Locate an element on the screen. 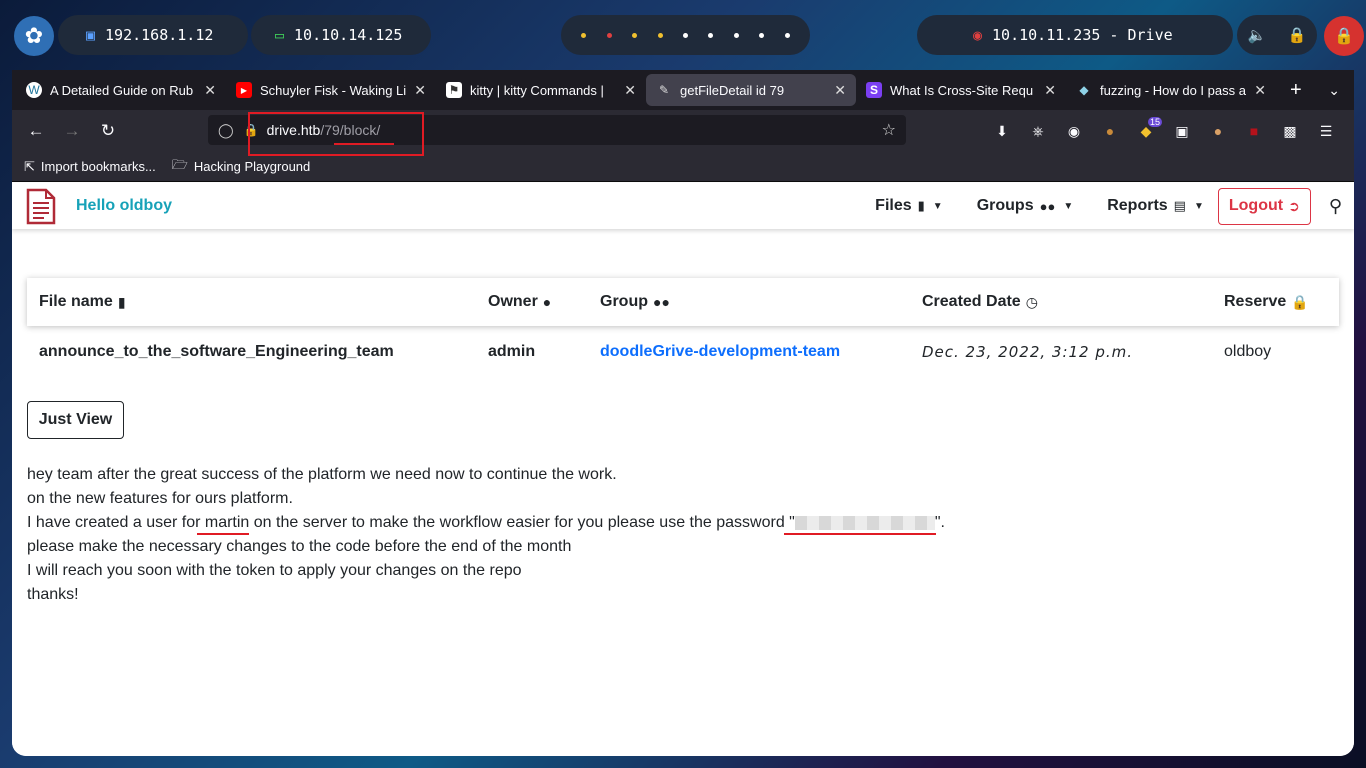 The image size is (1366, 768). forward-arrow-icon: → is located at coordinates (72, 131).